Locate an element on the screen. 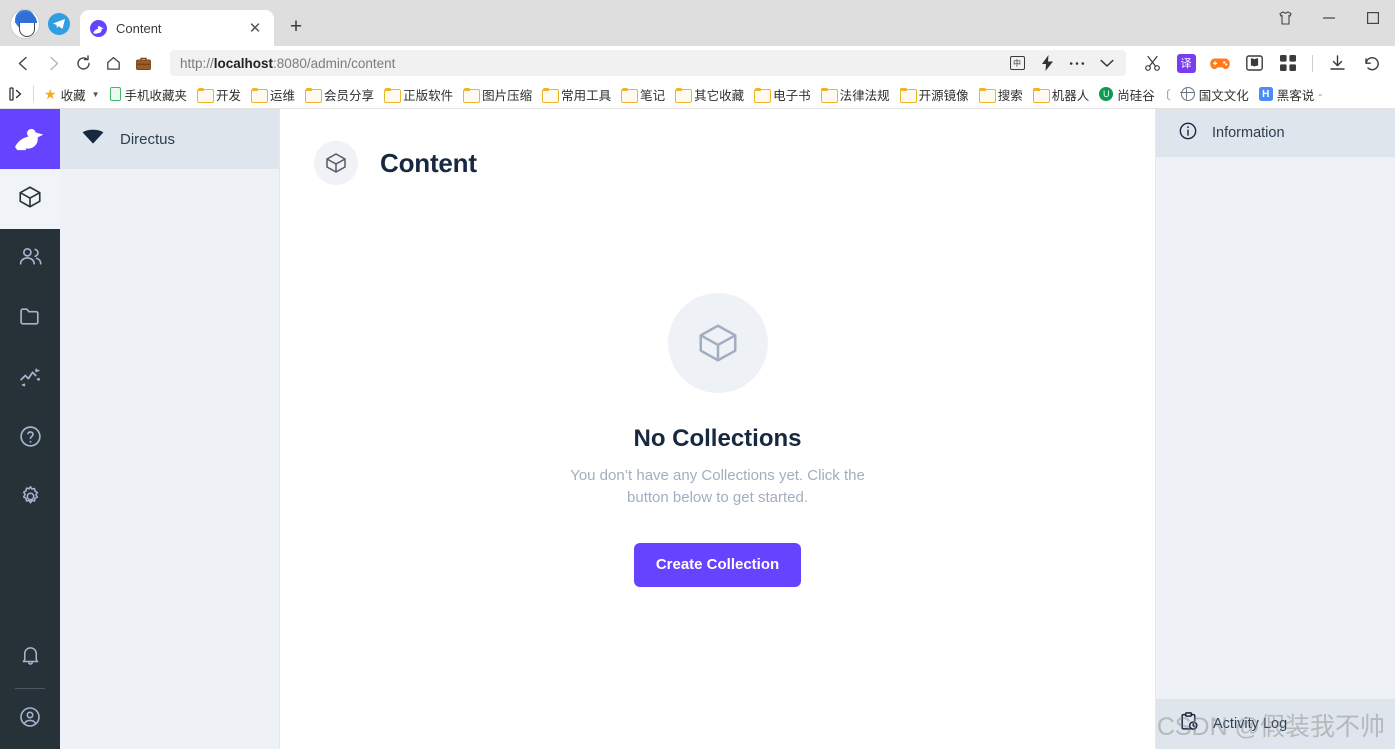  bookmark-item: 会员分享 is located at coordinates (339, 94).